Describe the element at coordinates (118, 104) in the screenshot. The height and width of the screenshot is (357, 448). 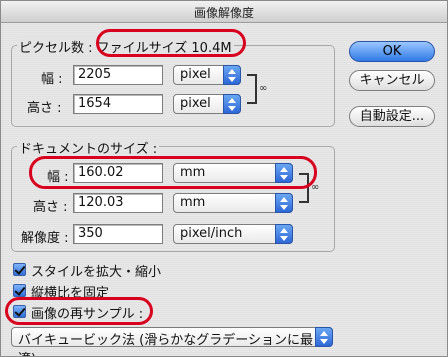
I see `pixel-height-field: 1654` at that location.